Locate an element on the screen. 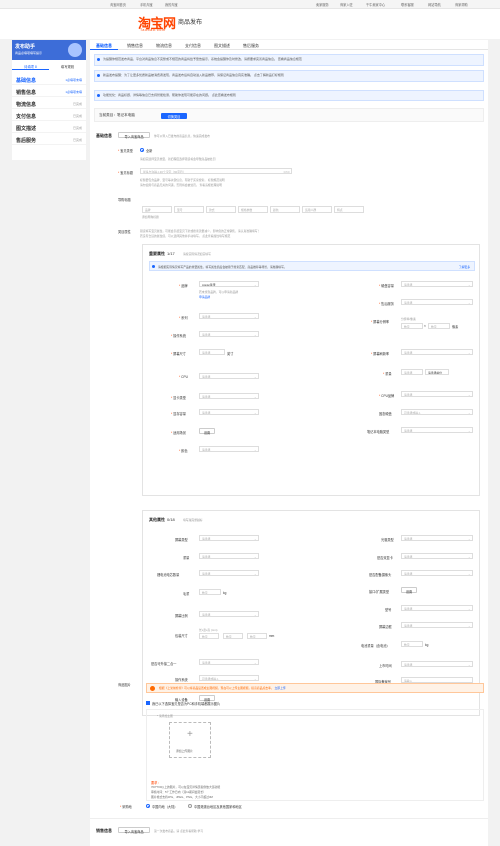  page-title: 商品发布 is located at coordinates (190, 23).